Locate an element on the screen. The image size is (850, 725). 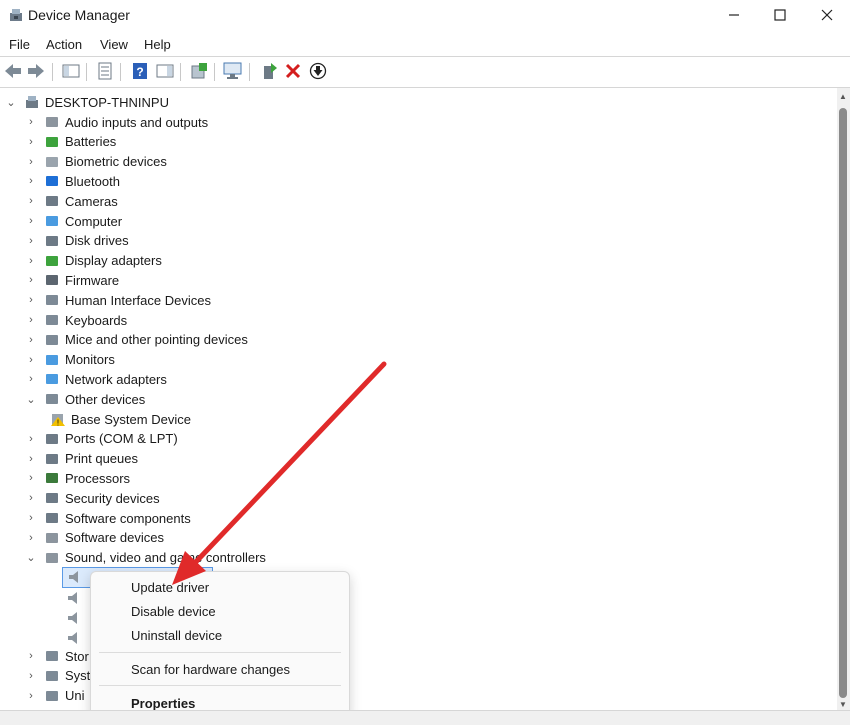
scan-hardware-menu-item: Scan for hardware changes is located at coordinates (210, 669).